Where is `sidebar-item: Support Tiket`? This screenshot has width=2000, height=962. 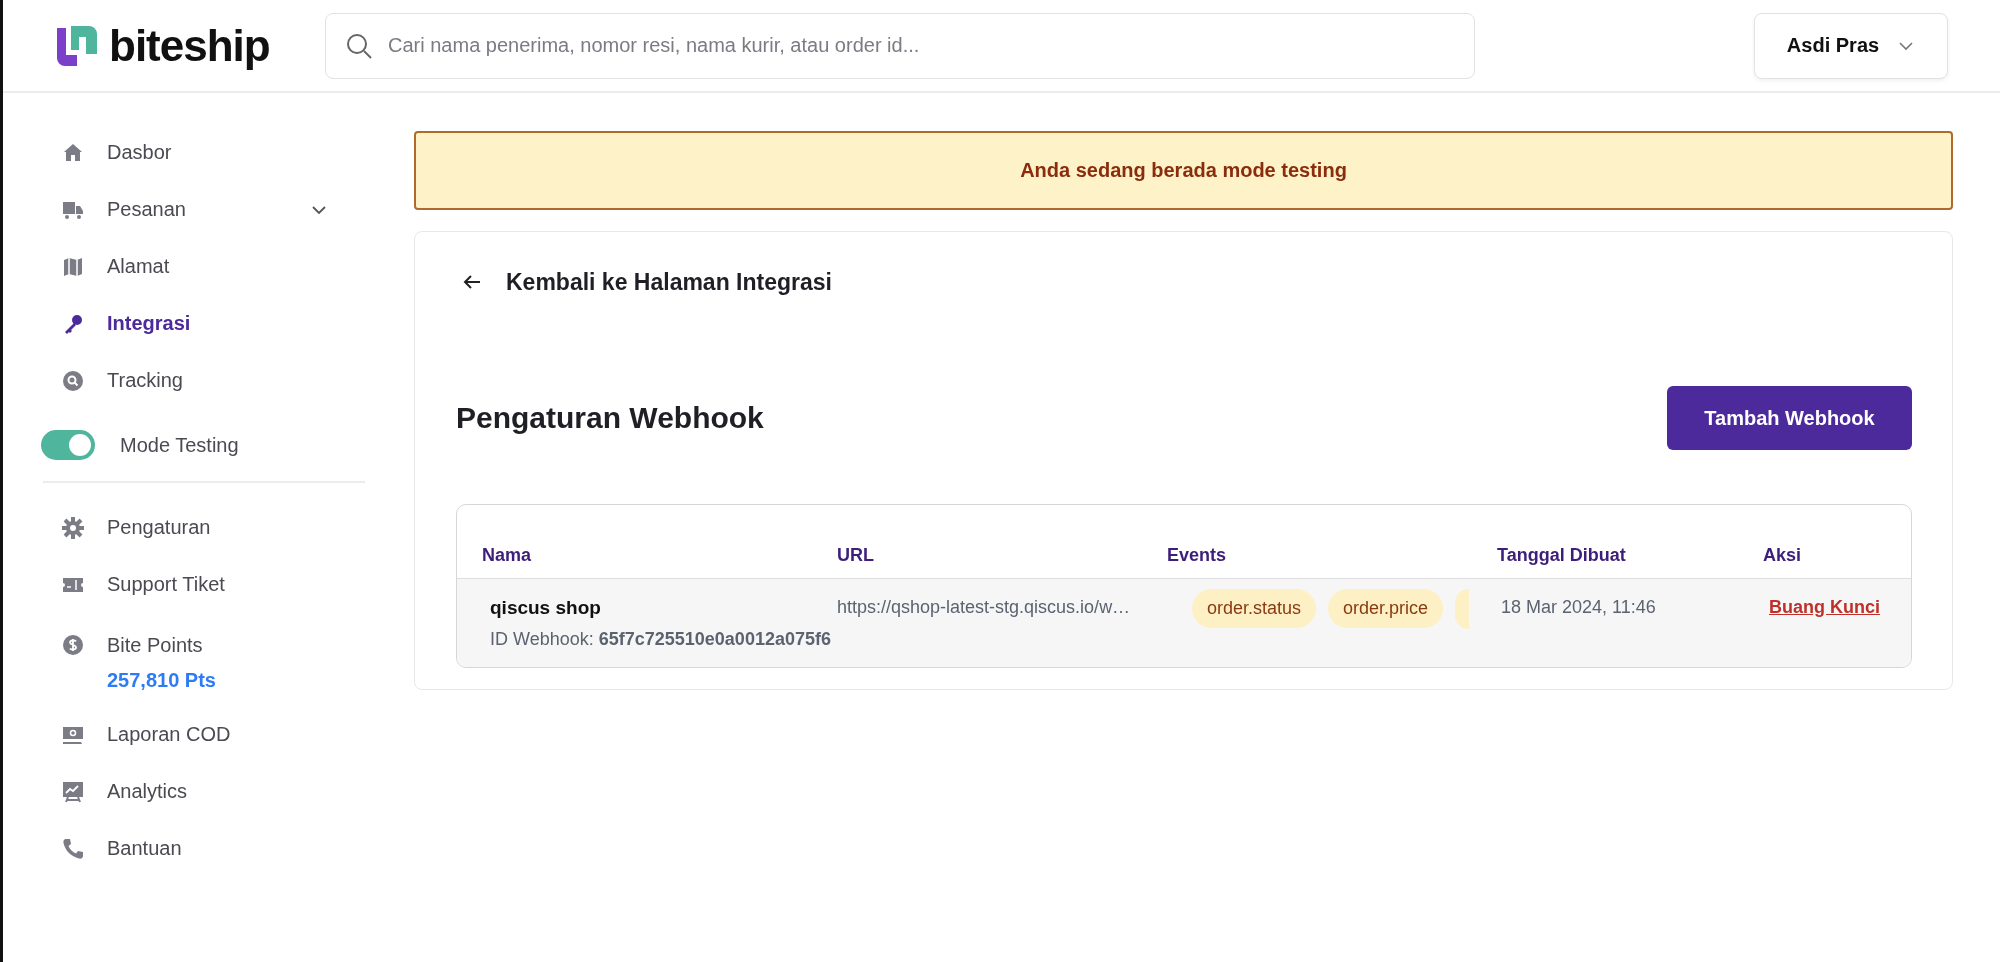 sidebar-item: Support Tiket is located at coordinates (183, 584).